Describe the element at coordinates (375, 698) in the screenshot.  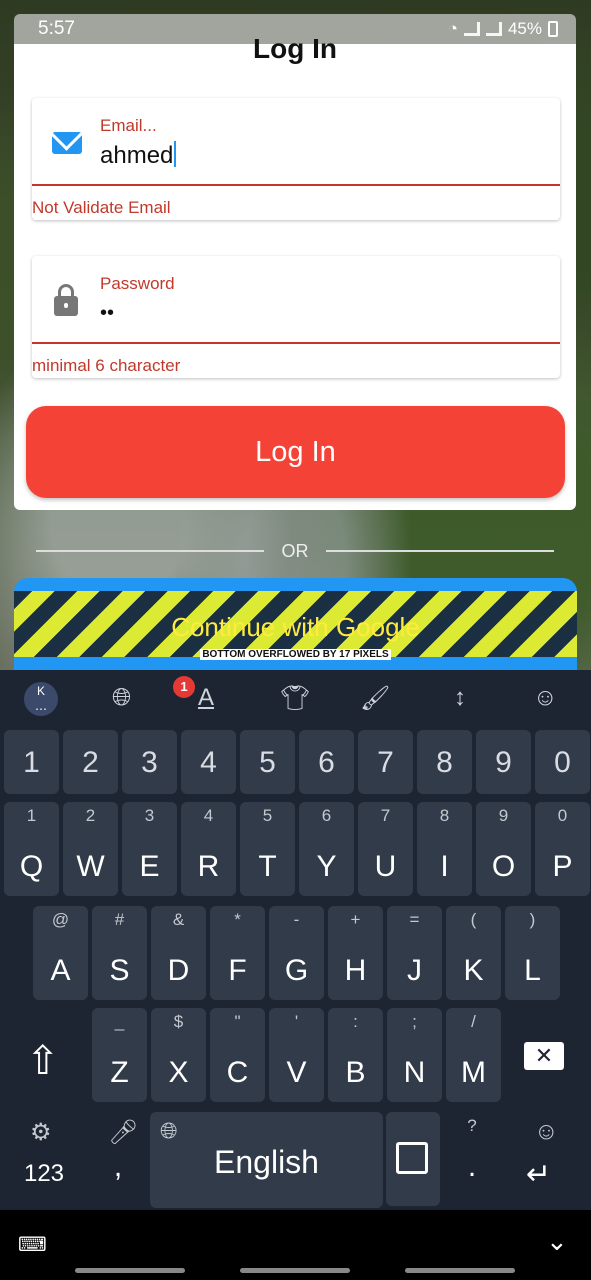
I see `paint-brush-icon: 🖌︎` at that location.